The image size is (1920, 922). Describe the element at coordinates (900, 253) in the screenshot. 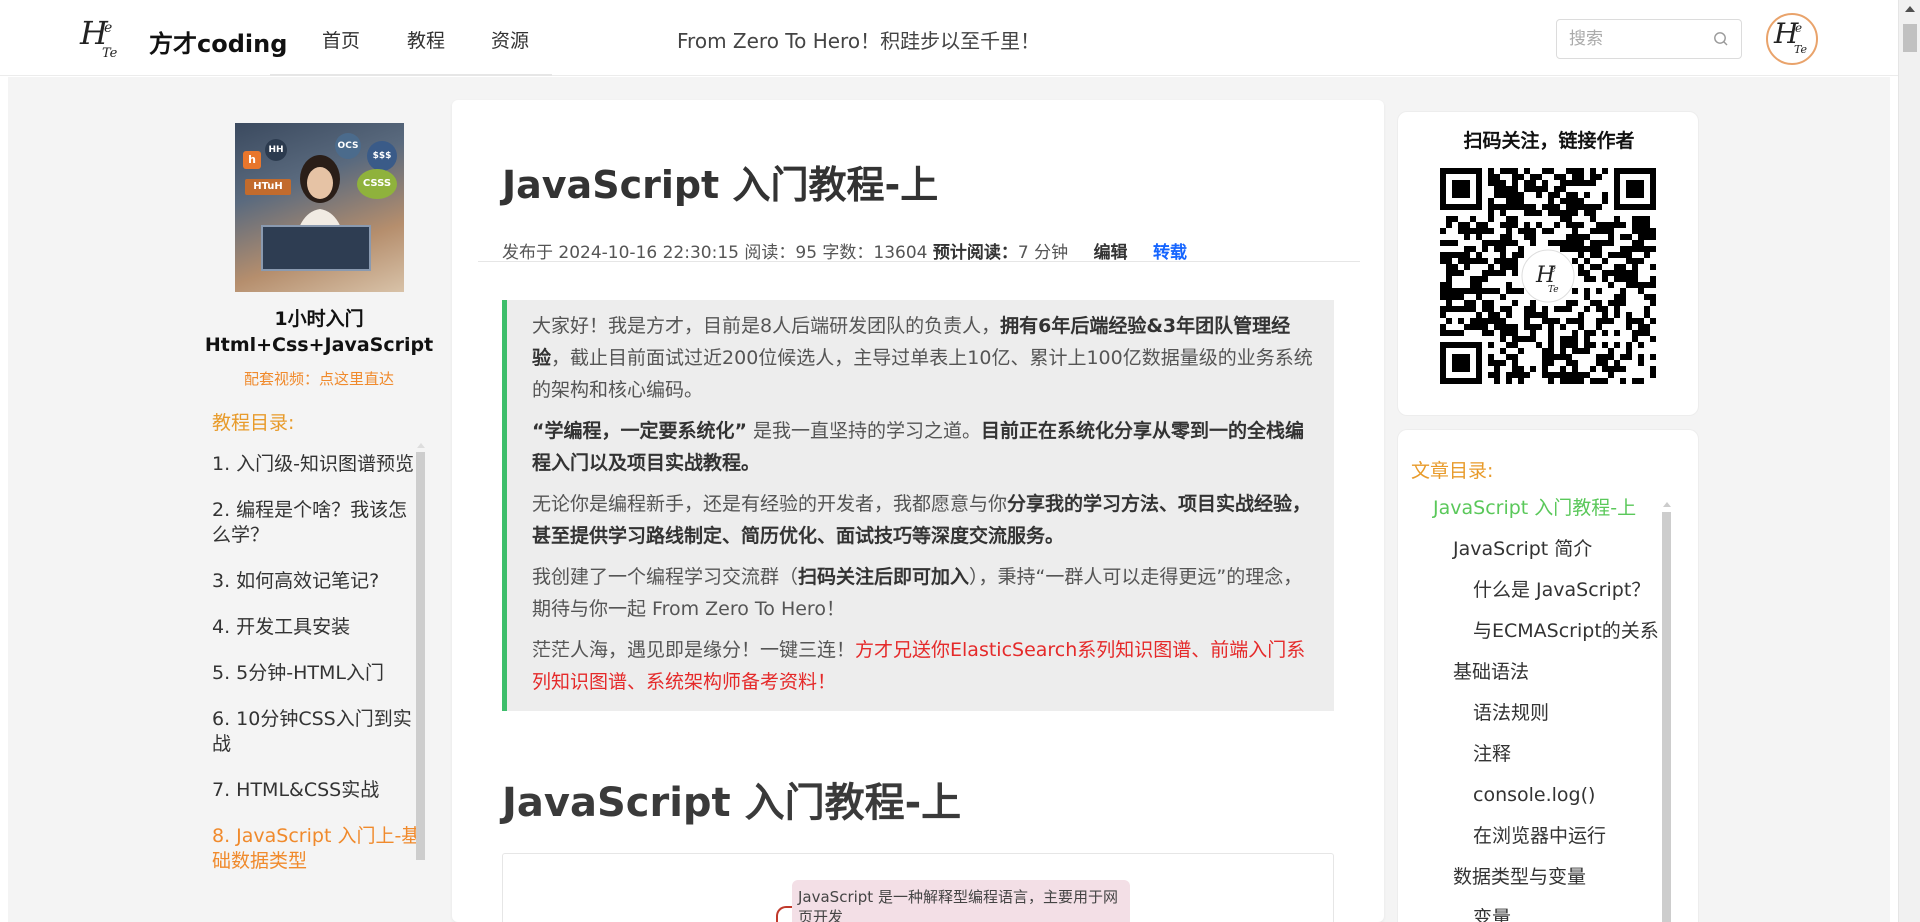

I see `meta-words: 13604` at that location.